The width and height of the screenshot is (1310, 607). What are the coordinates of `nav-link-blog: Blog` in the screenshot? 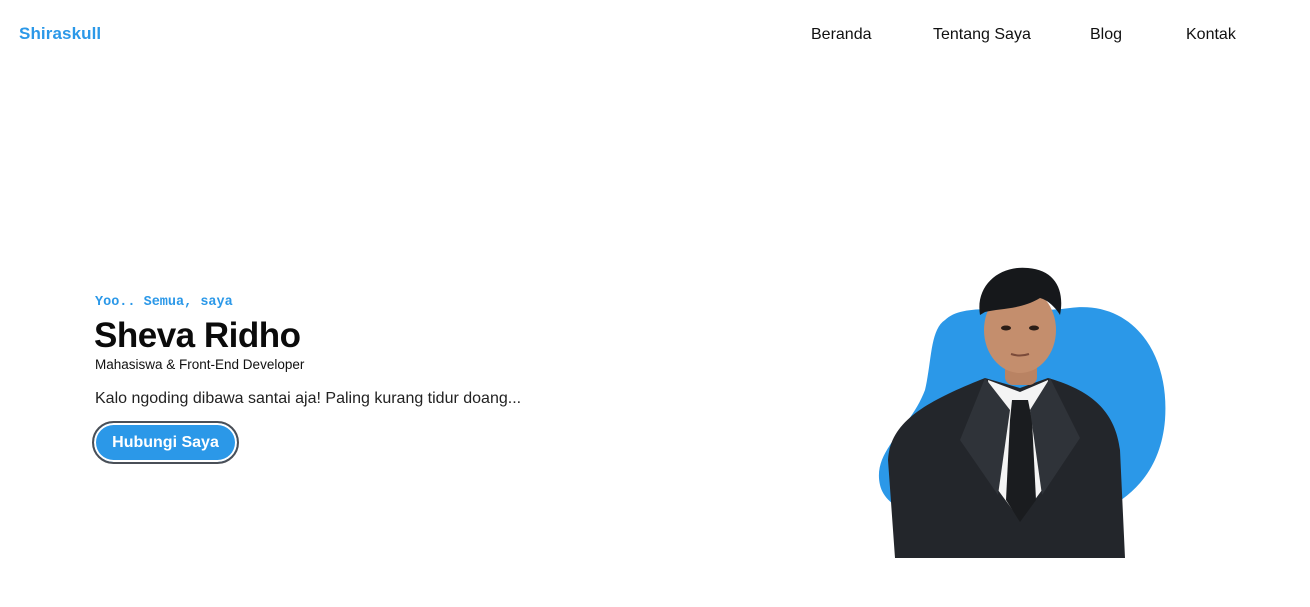 It's located at (1106, 35).